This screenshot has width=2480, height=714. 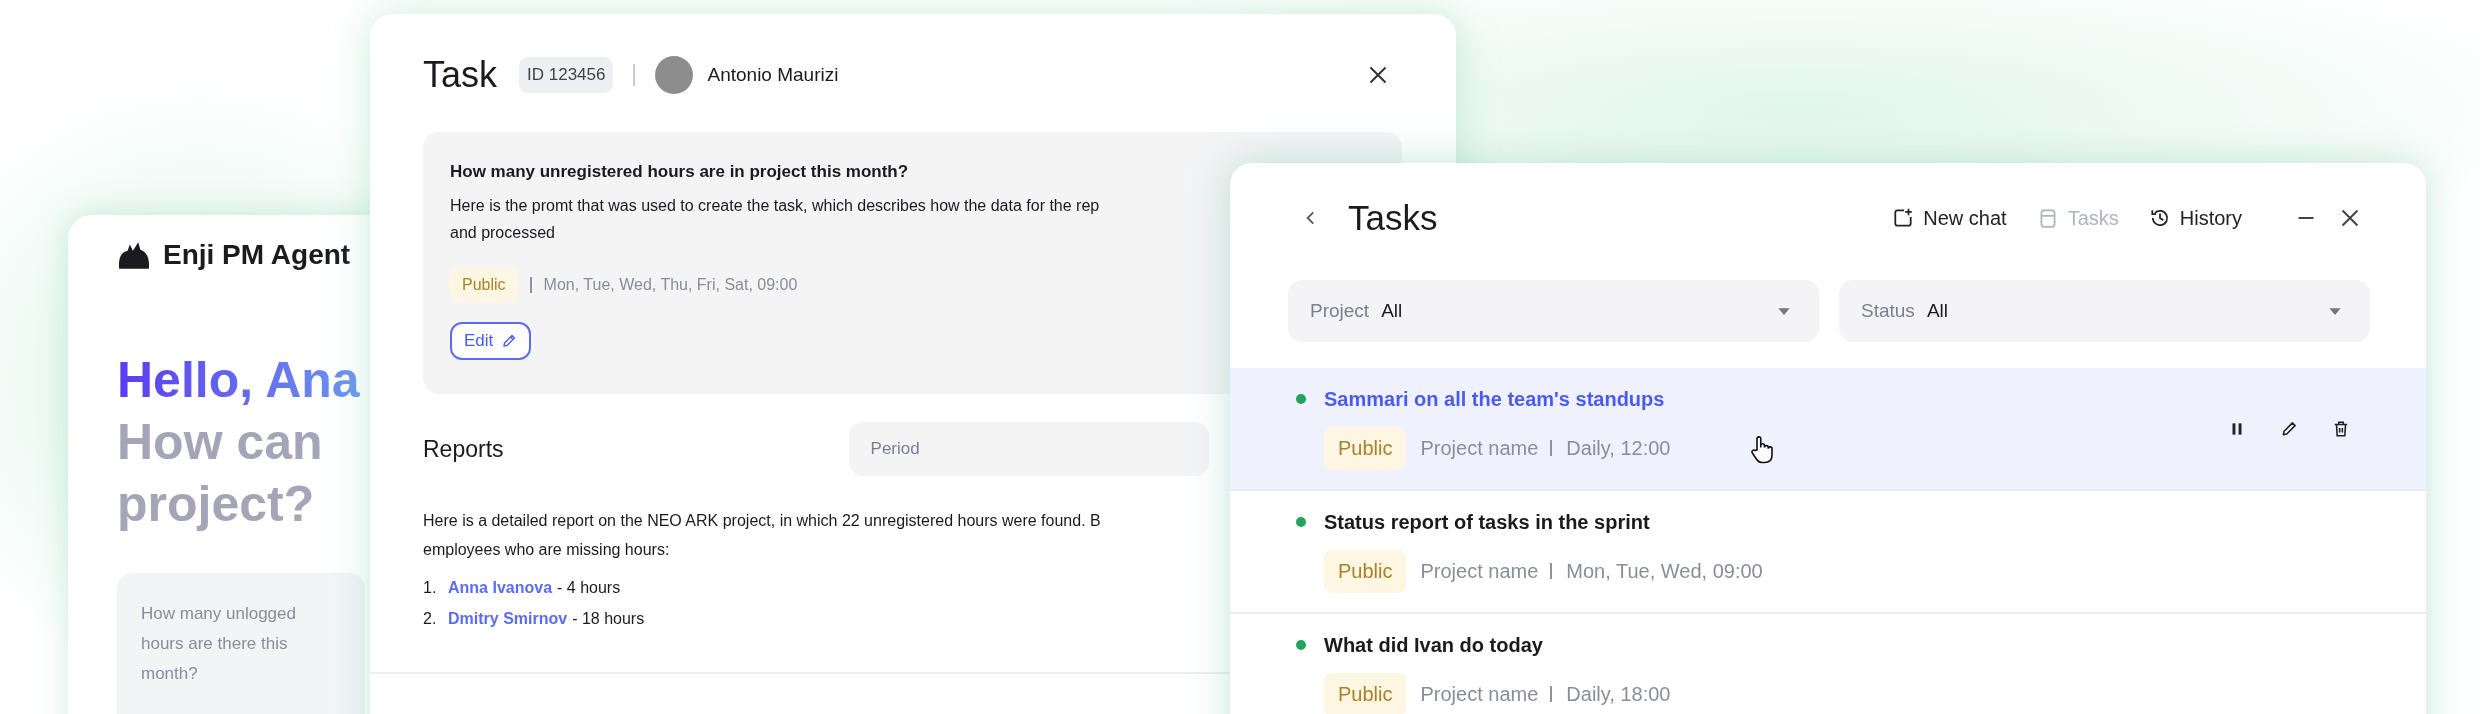 I want to click on schedule-text: Daily, 18:00, so click(x=1618, y=694).